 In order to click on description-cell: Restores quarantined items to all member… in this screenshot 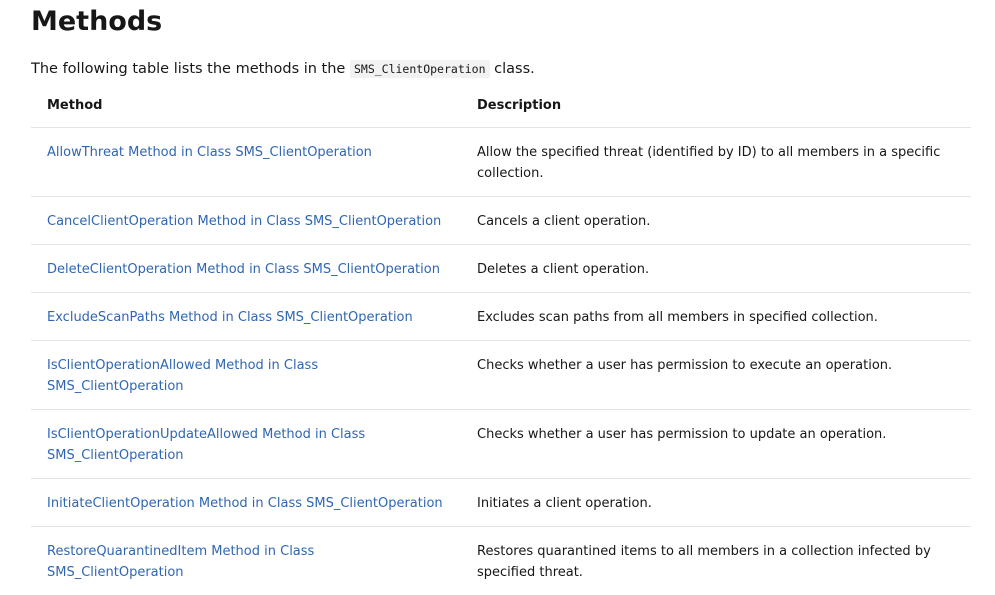, I will do `click(716, 561)`.